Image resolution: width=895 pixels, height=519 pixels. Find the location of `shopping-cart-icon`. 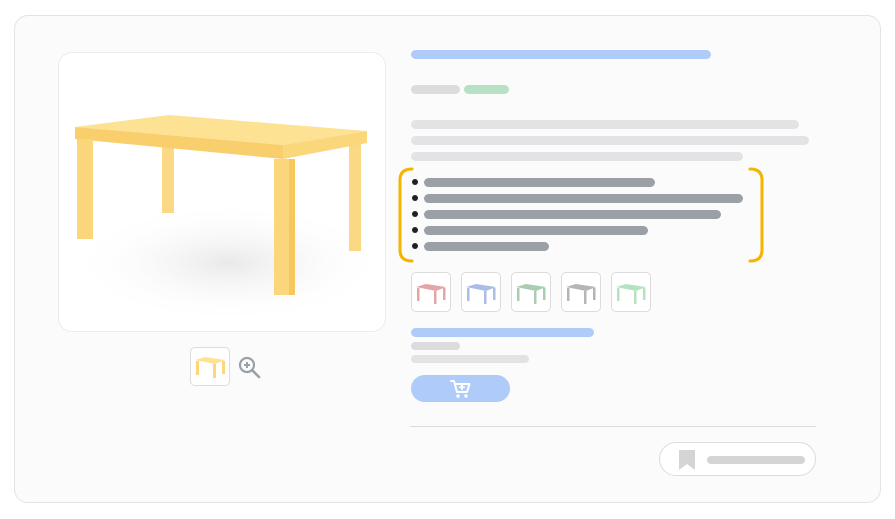

shopping-cart-icon is located at coordinates (459, 388).